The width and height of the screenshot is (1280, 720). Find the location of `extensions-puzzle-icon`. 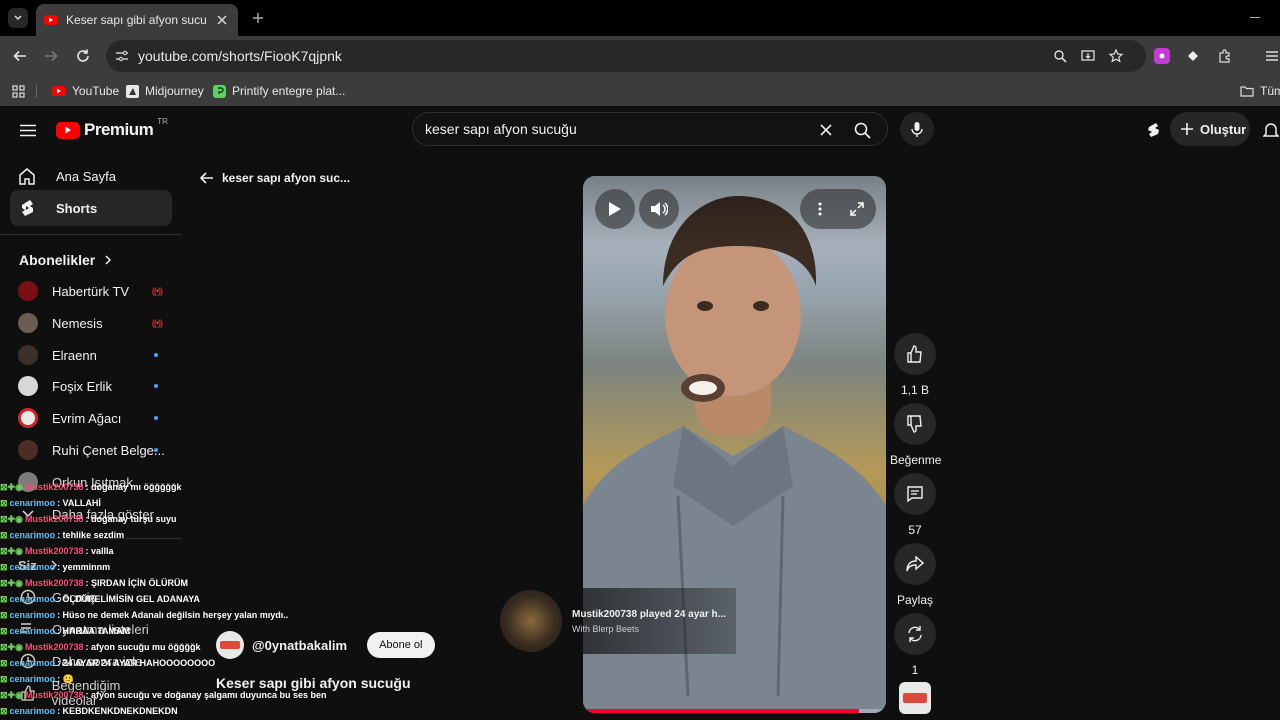

extensions-puzzle-icon is located at coordinates (1225, 56).